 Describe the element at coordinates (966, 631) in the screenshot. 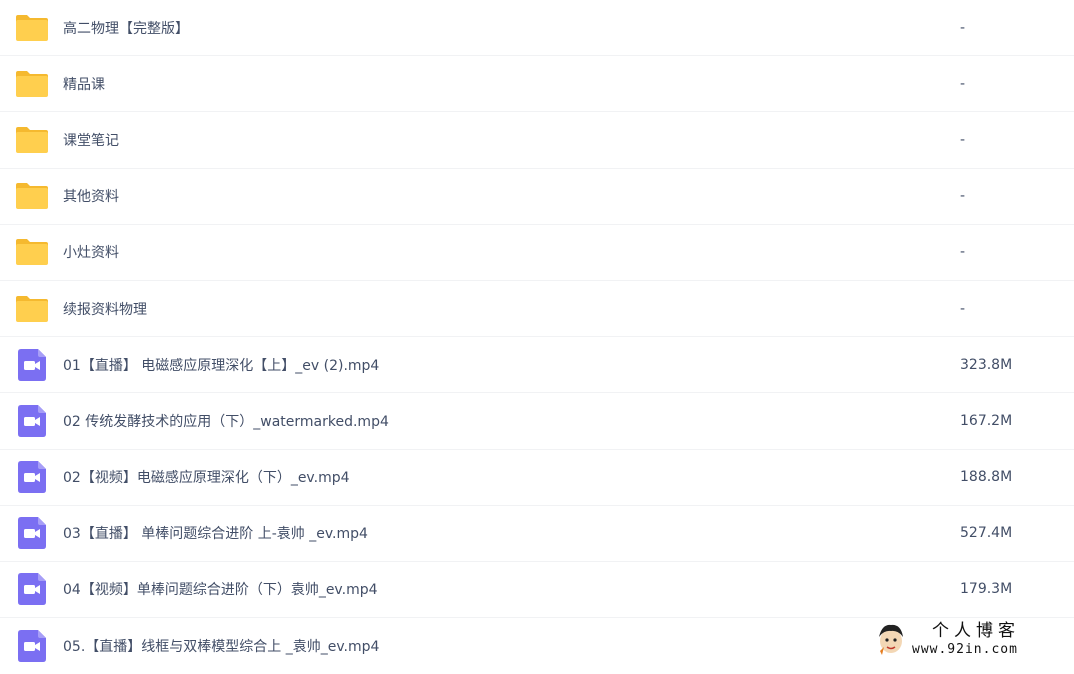

I see `watermark-title: 个人博客` at that location.